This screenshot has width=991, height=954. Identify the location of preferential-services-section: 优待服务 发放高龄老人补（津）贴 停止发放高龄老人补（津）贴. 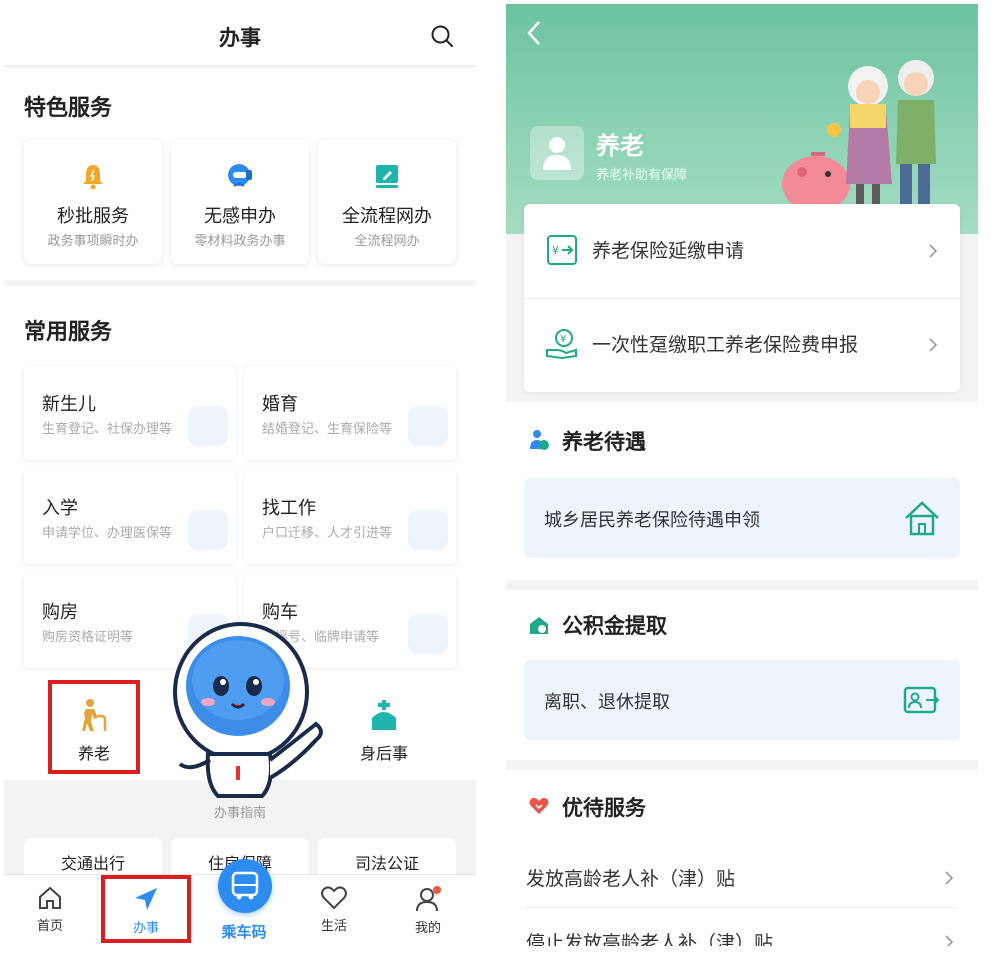
(742, 858).